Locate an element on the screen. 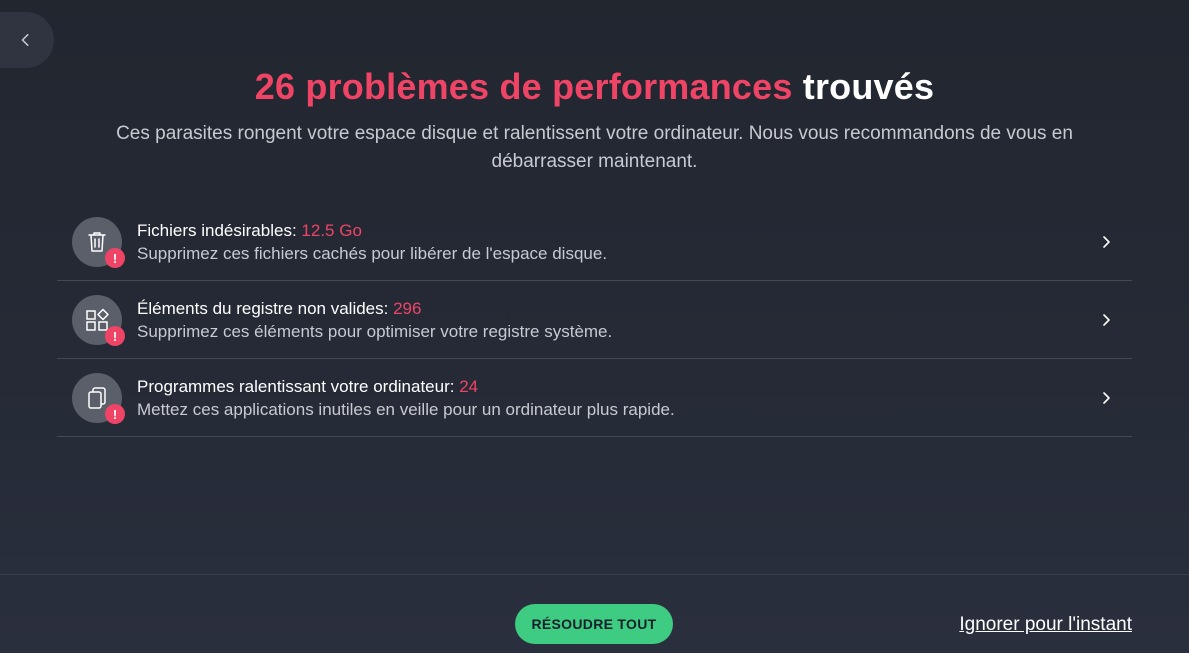 Image resolution: width=1189 pixels, height=653 pixels. page-title: 26 problèmes de performances trouvés is located at coordinates (594, 87).